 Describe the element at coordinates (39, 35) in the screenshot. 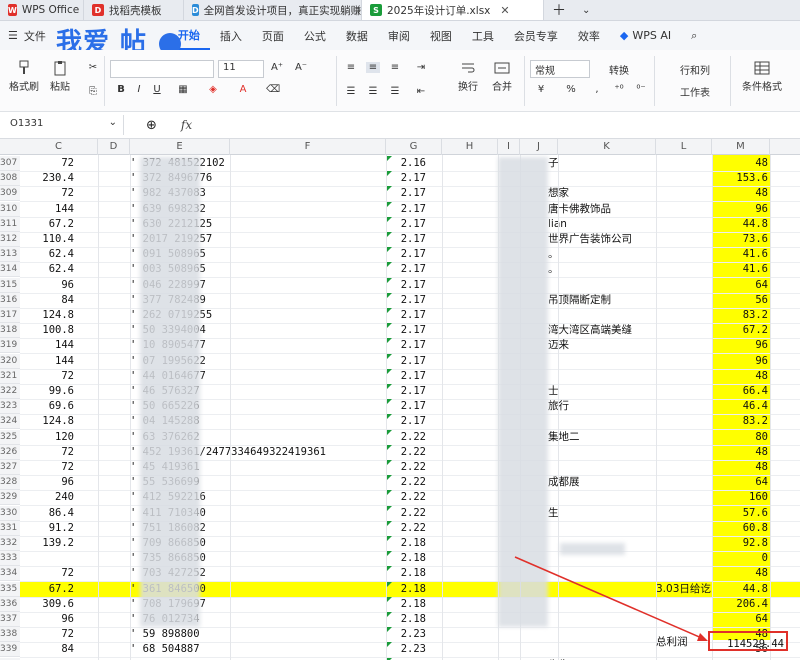

I see `menu-file: 文件` at that location.